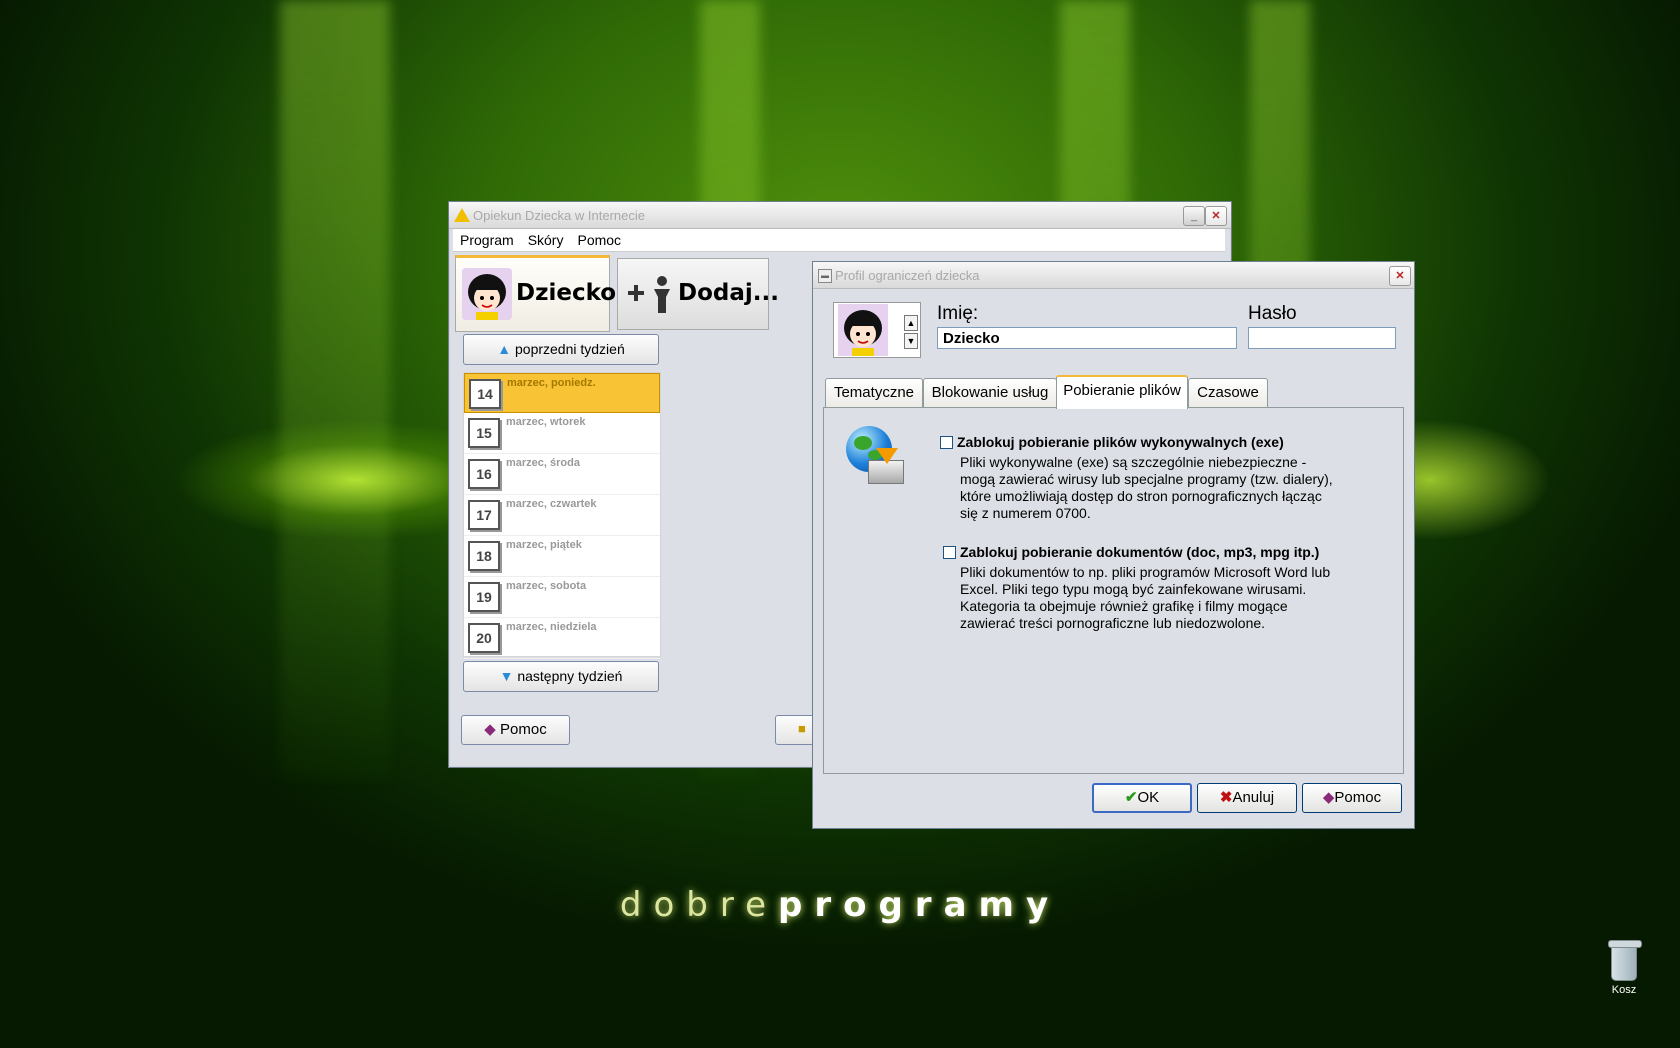 Image resolution: width=1680 pixels, height=1048 pixels. I want to click on dialog-titlebar: ▬ Profil ograniczeń dziecka ✕, so click(1113, 275).